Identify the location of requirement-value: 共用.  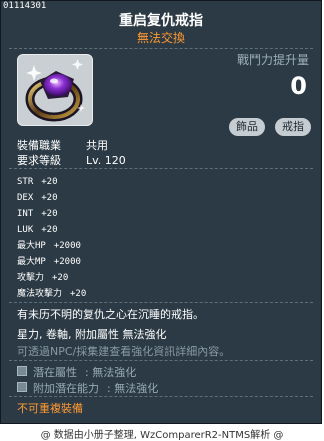
(97, 145).